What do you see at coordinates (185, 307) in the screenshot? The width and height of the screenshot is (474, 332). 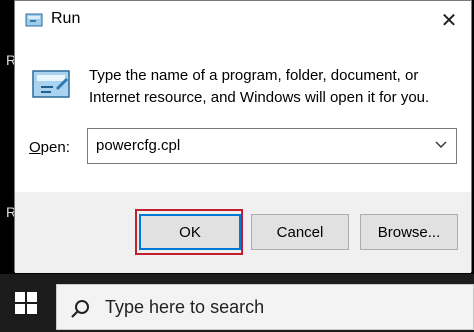 I see `search-placeholder: Type here to search` at bounding box center [185, 307].